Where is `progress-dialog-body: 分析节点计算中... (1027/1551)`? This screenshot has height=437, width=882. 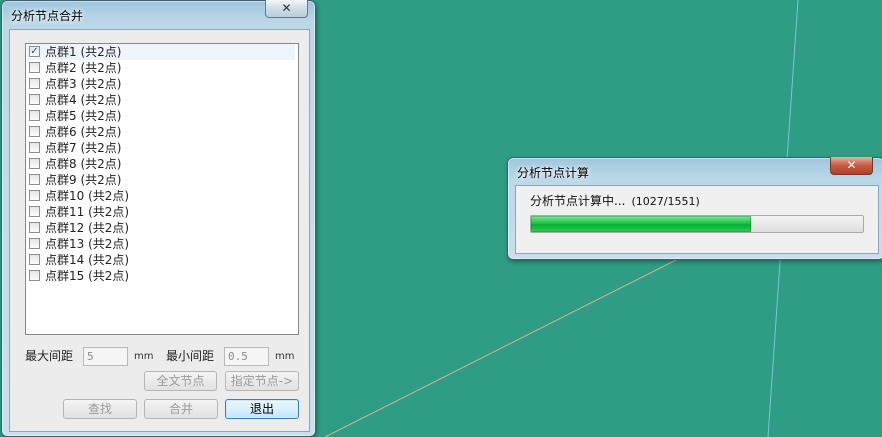
progress-dialog-body: 分析节点计算中... (1027/1551) is located at coordinates (697, 219).